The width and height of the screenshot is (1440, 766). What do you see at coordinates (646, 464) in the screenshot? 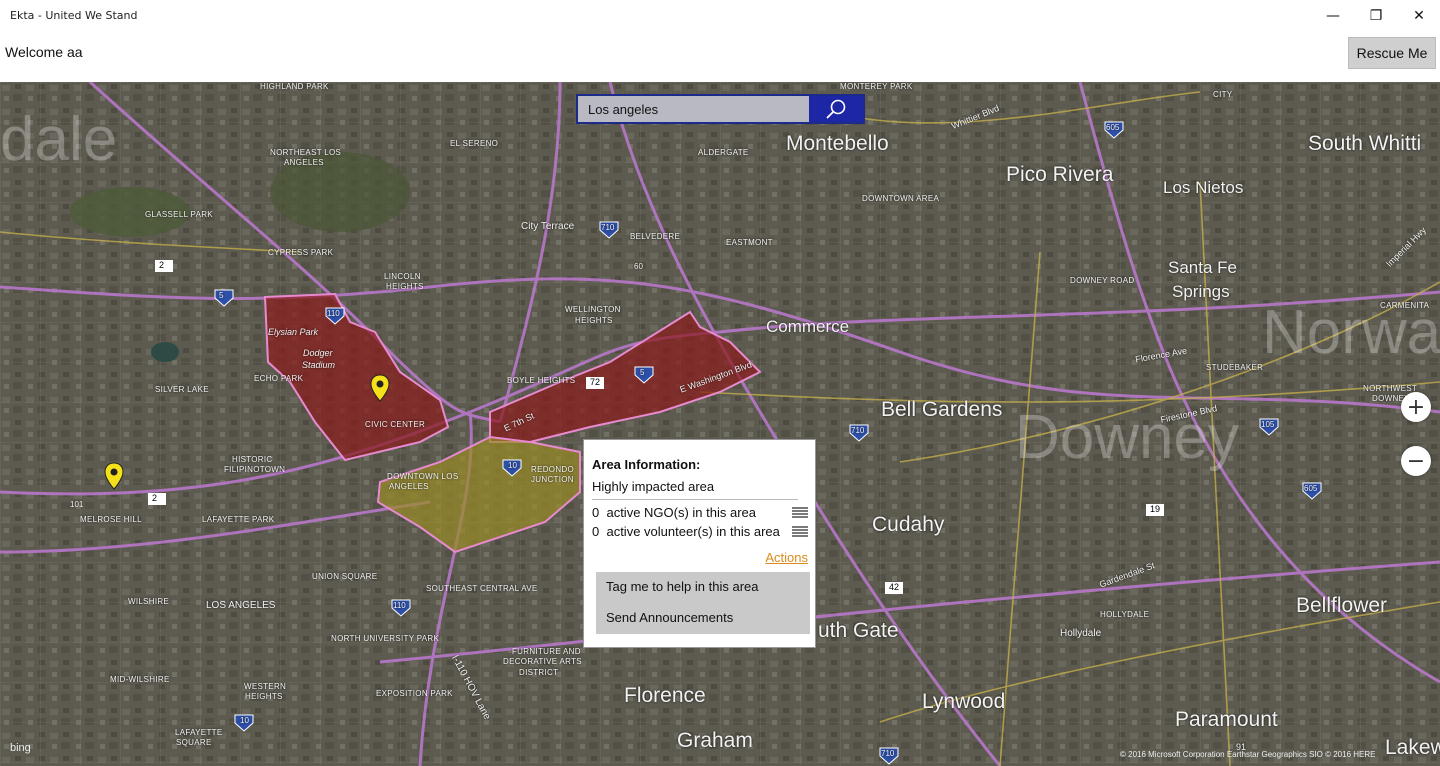
I see `popup-title: Area Information:` at bounding box center [646, 464].